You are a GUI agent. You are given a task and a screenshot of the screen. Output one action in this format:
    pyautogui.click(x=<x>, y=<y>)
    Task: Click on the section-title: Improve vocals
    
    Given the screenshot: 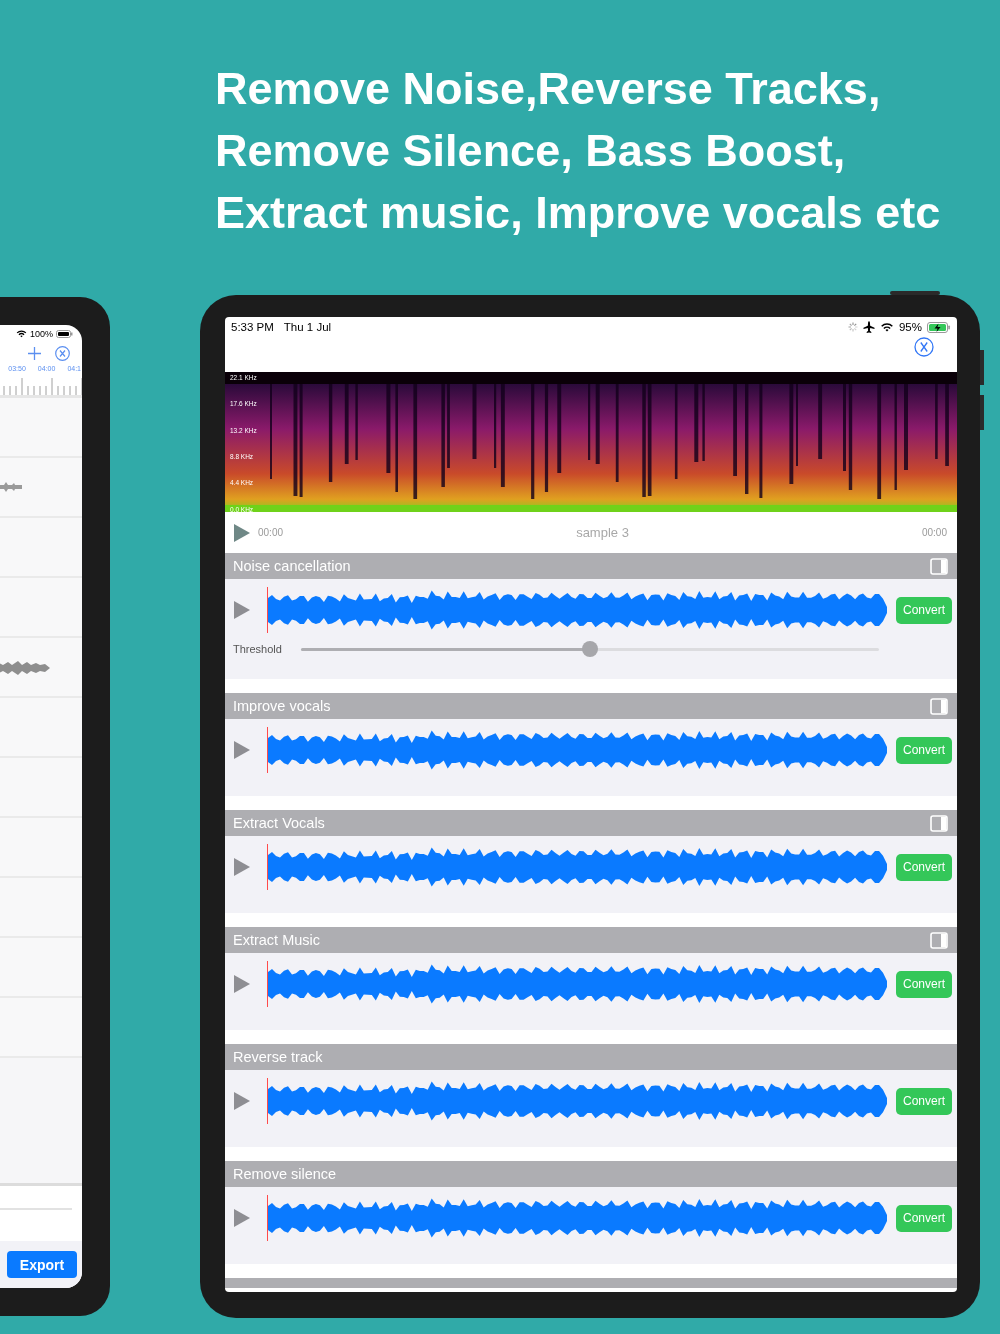 What is the action you would take?
    pyautogui.click(x=282, y=706)
    